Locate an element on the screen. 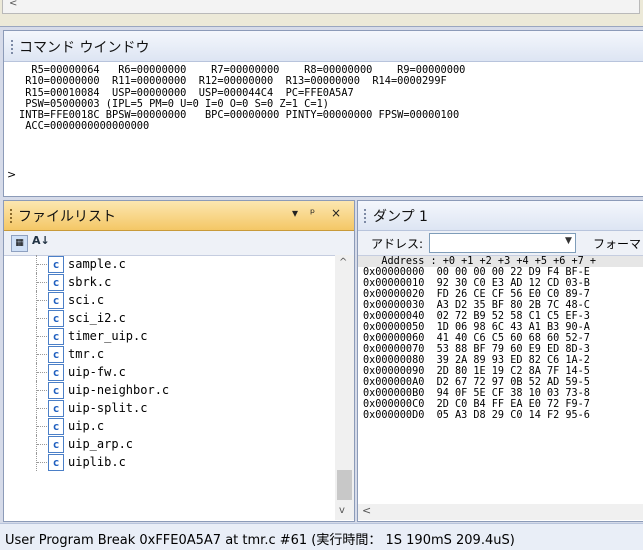  file-name: sci_i2.c is located at coordinates (97, 318).